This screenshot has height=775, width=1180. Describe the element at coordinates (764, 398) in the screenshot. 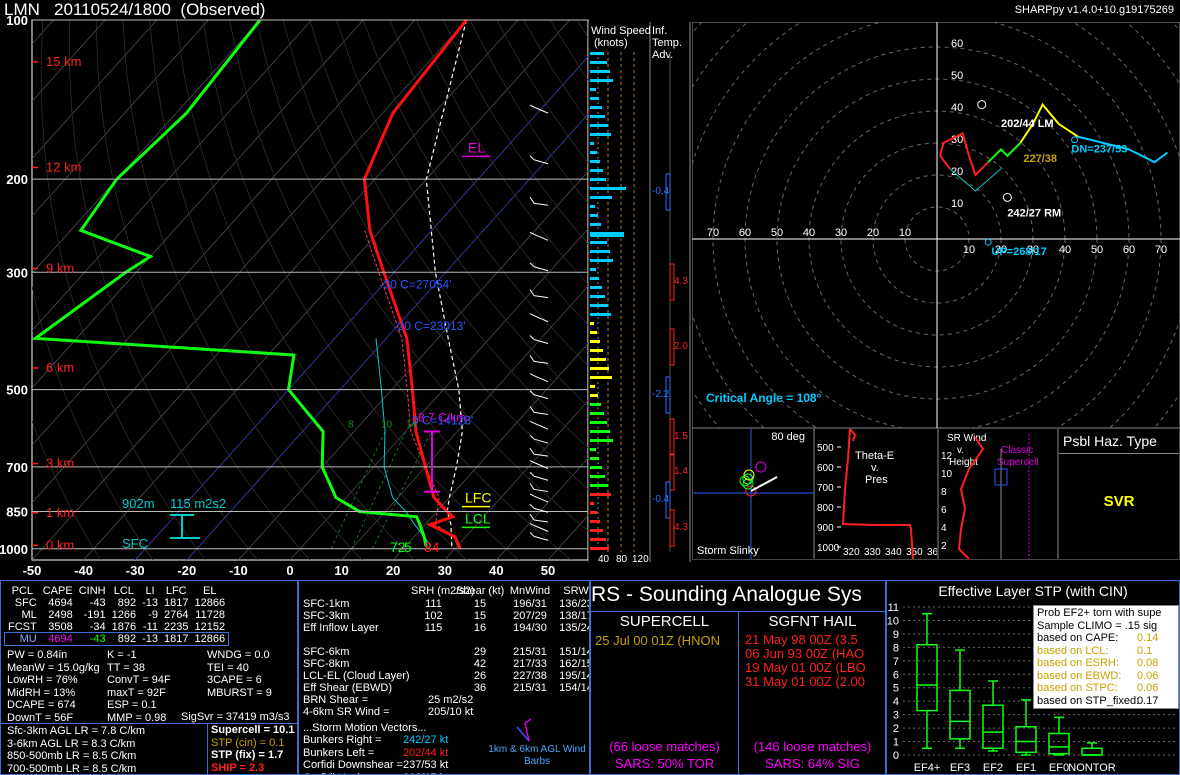

I see `critical-angle-label: Critical Angle = 108°` at that location.